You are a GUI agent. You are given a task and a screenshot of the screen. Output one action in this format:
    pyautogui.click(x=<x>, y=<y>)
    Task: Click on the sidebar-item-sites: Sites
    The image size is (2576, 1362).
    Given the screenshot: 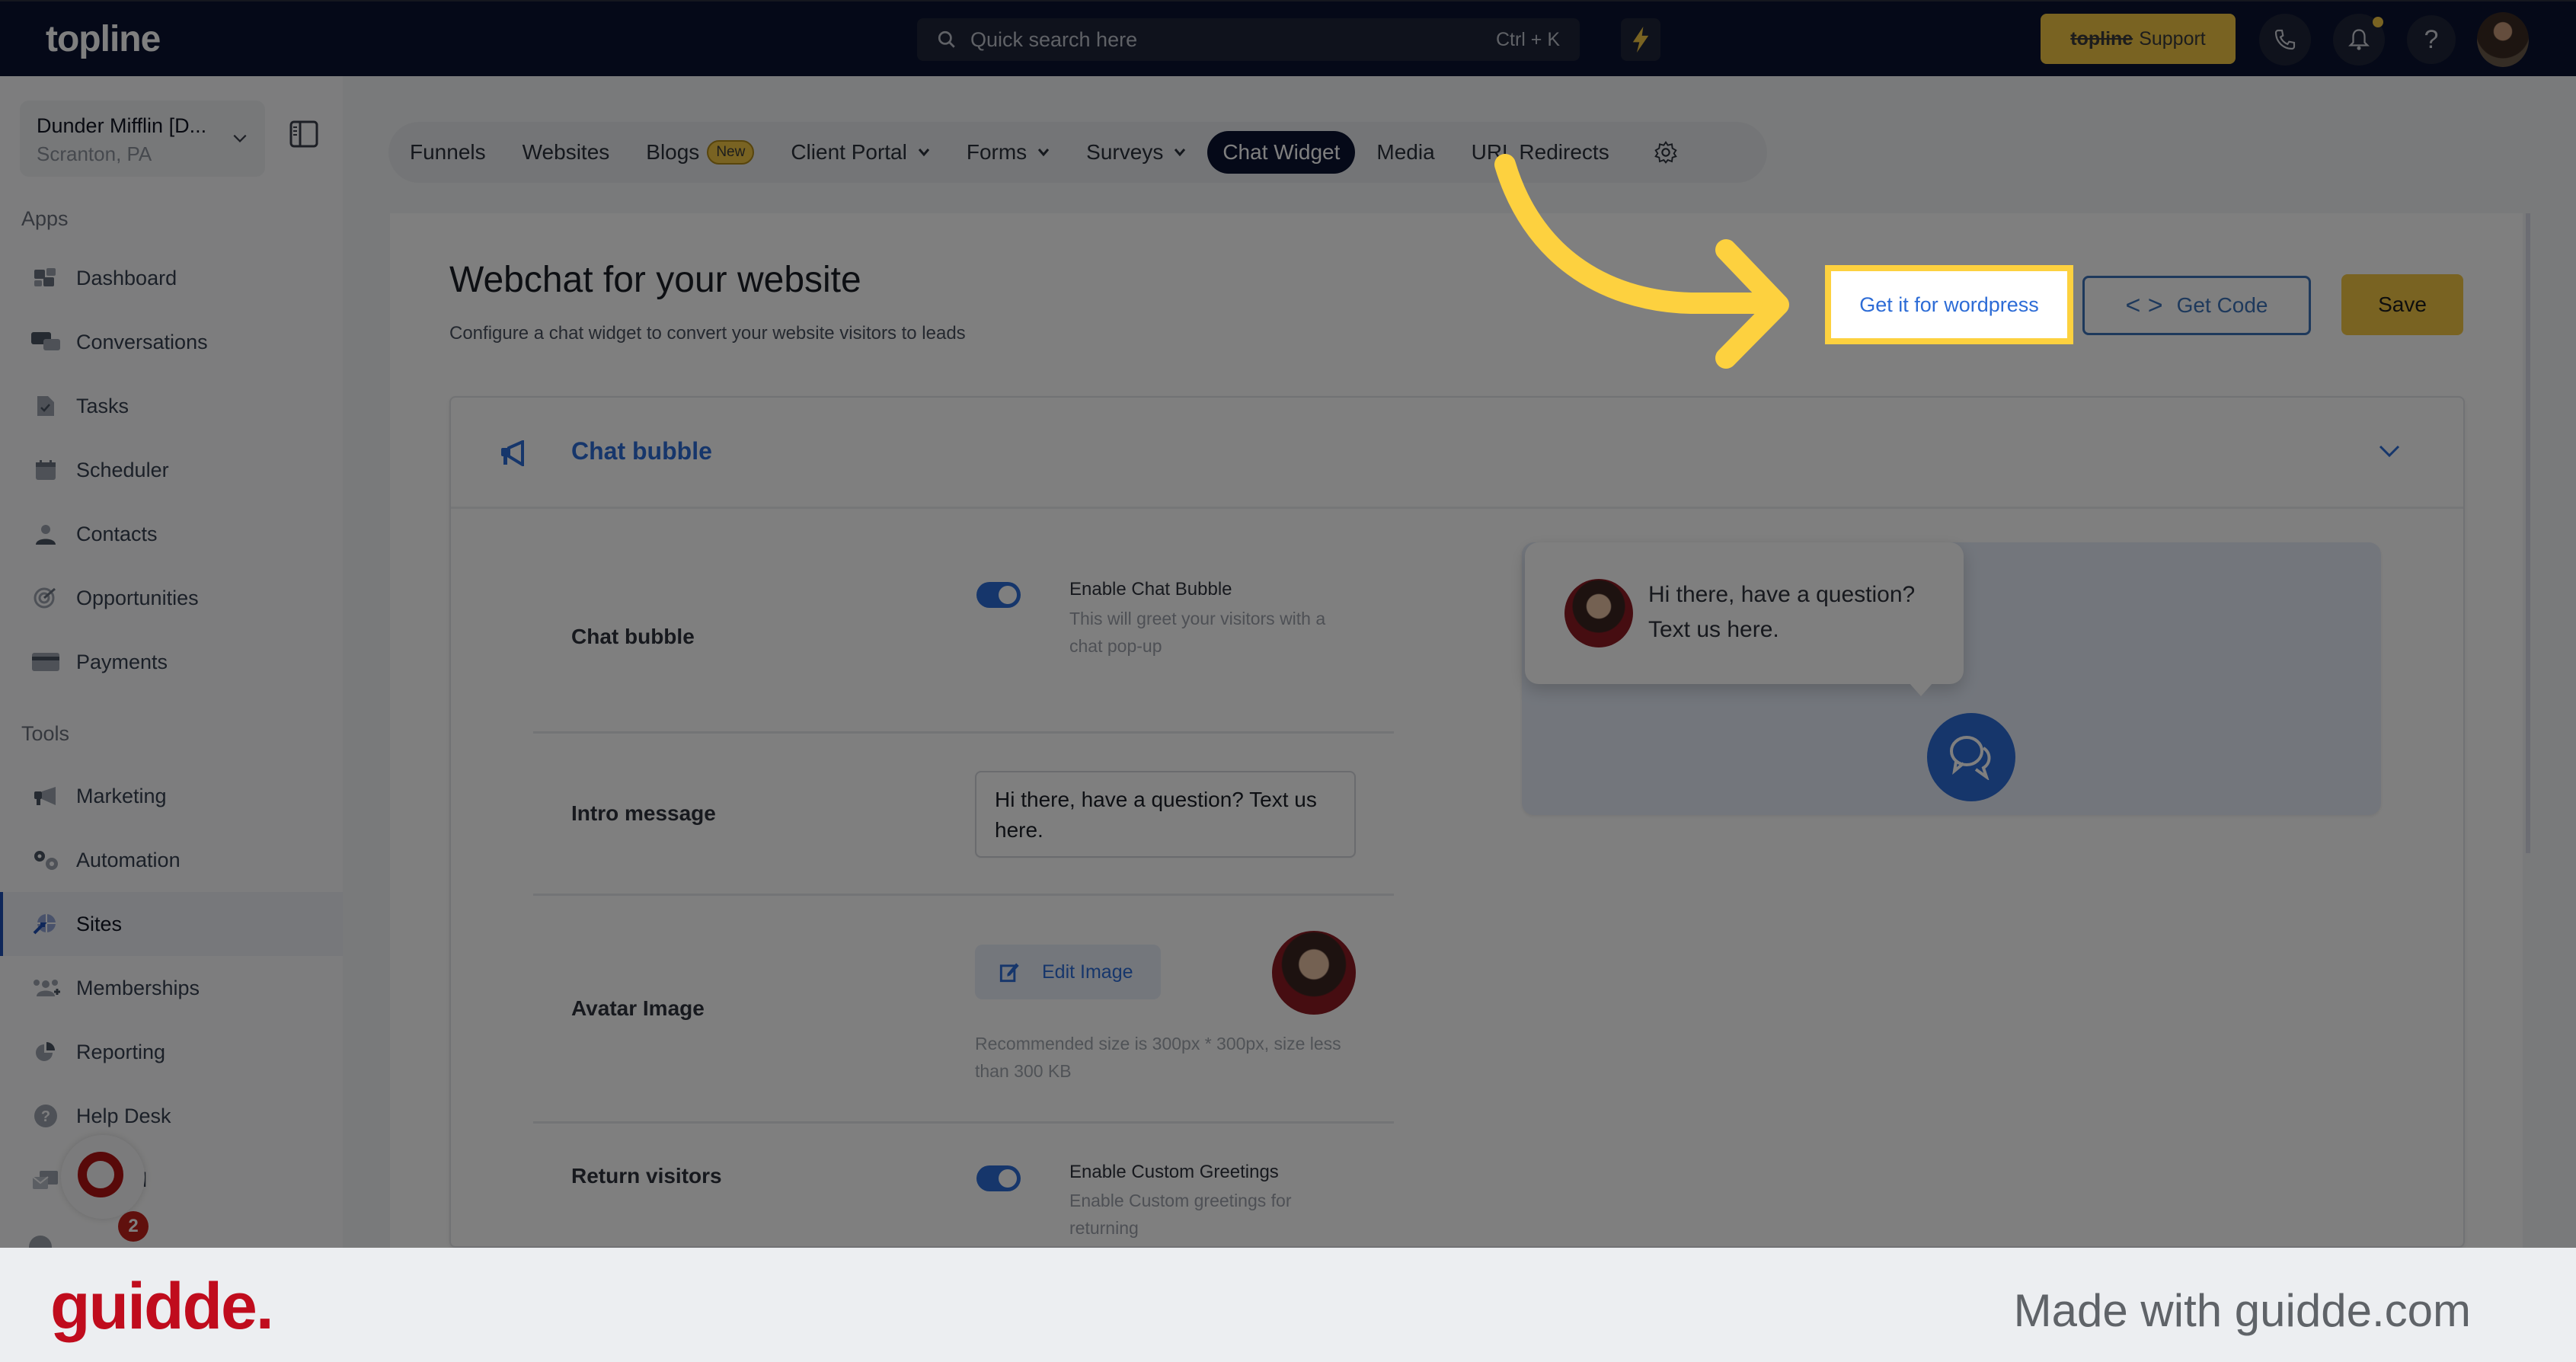 What is the action you would take?
    pyautogui.click(x=171, y=924)
    